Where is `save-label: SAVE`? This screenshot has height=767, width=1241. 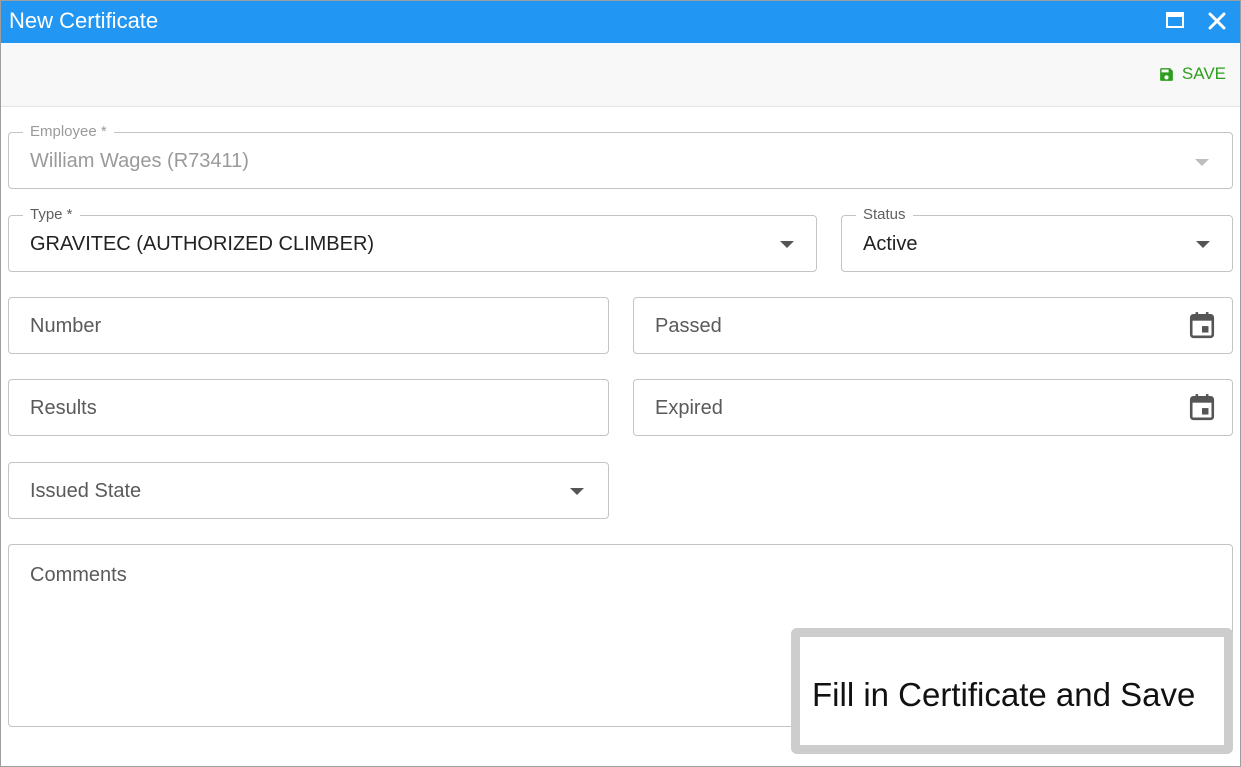 save-label: SAVE is located at coordinates (1203, 73).